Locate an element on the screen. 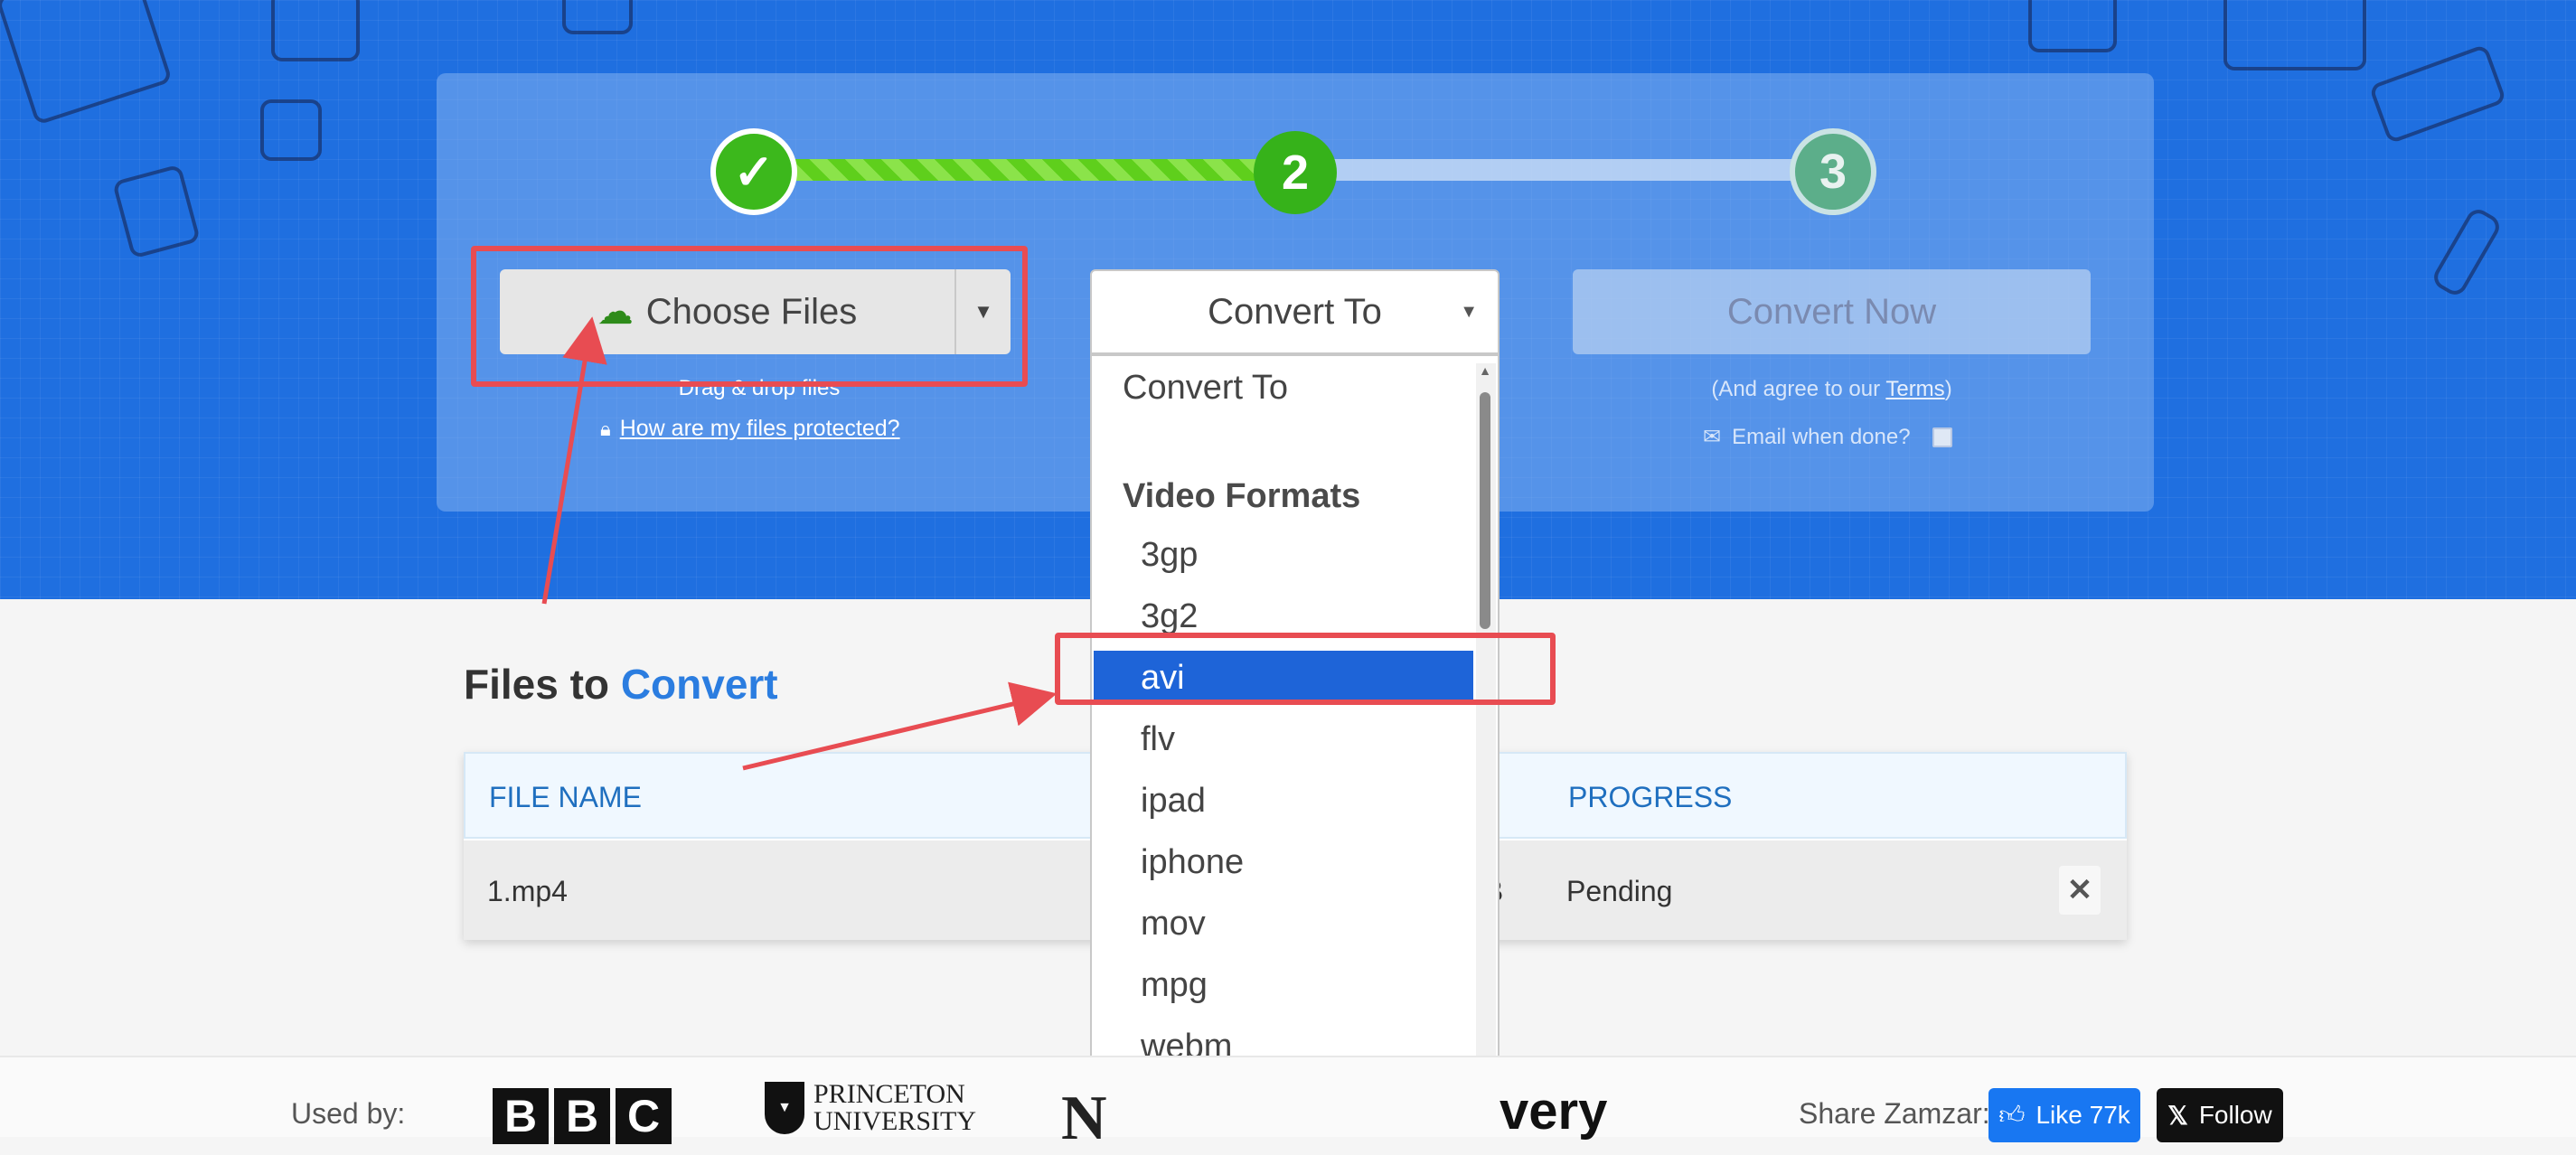  follow-label: Follow is located at coordinates (2235, 1115).